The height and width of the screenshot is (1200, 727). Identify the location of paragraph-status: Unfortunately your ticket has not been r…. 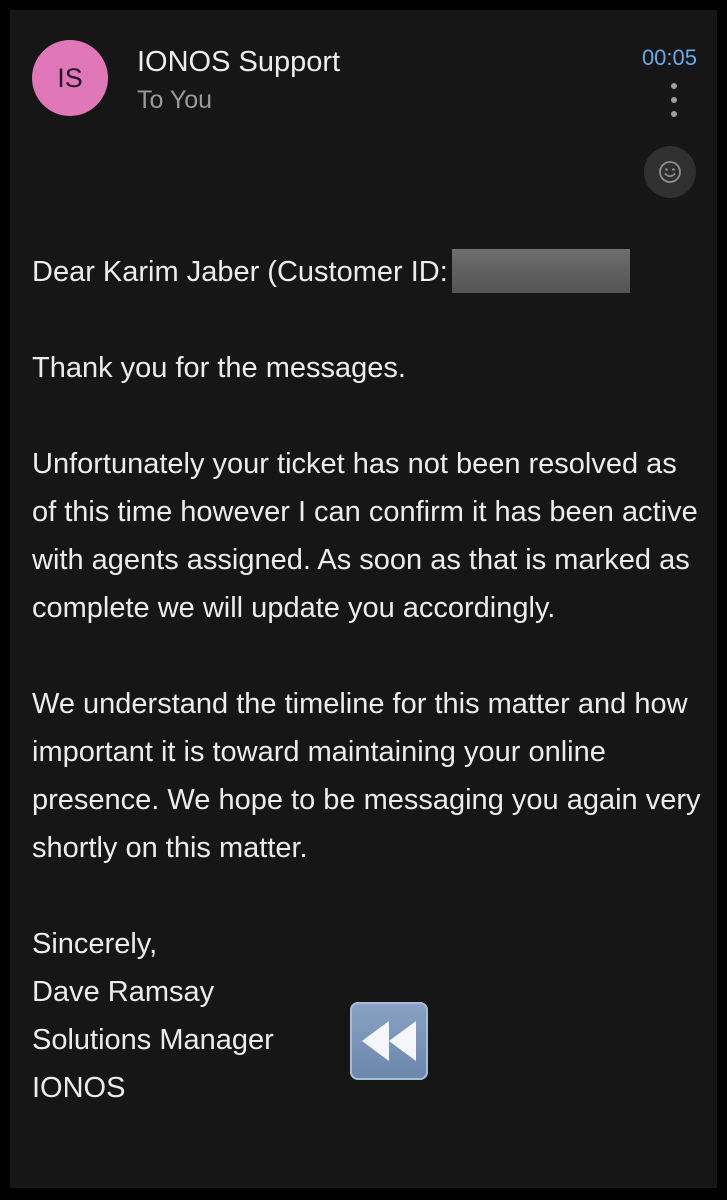
(365, 536).